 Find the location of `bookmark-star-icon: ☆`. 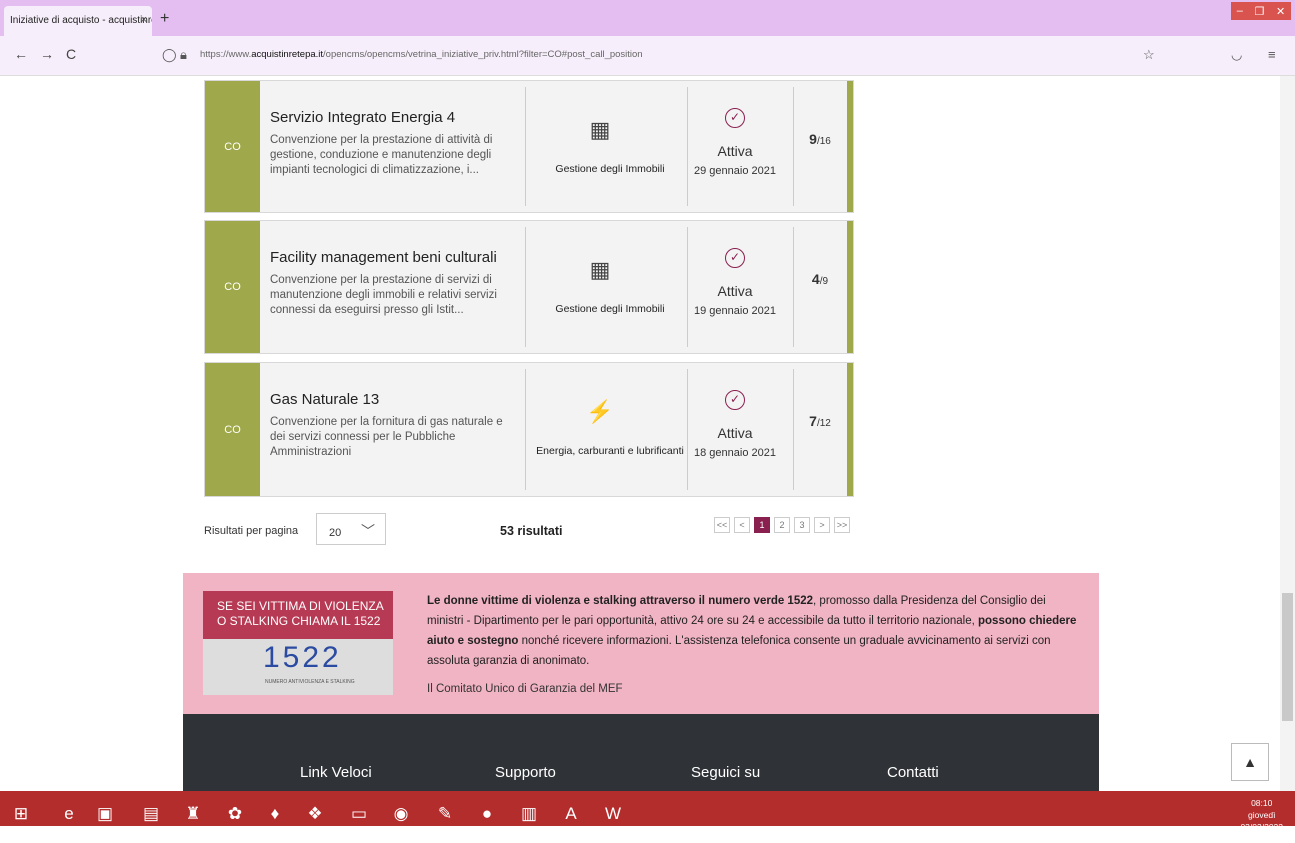

bookmark-star-icon: ☆ is located at coordinates (1149, 55).